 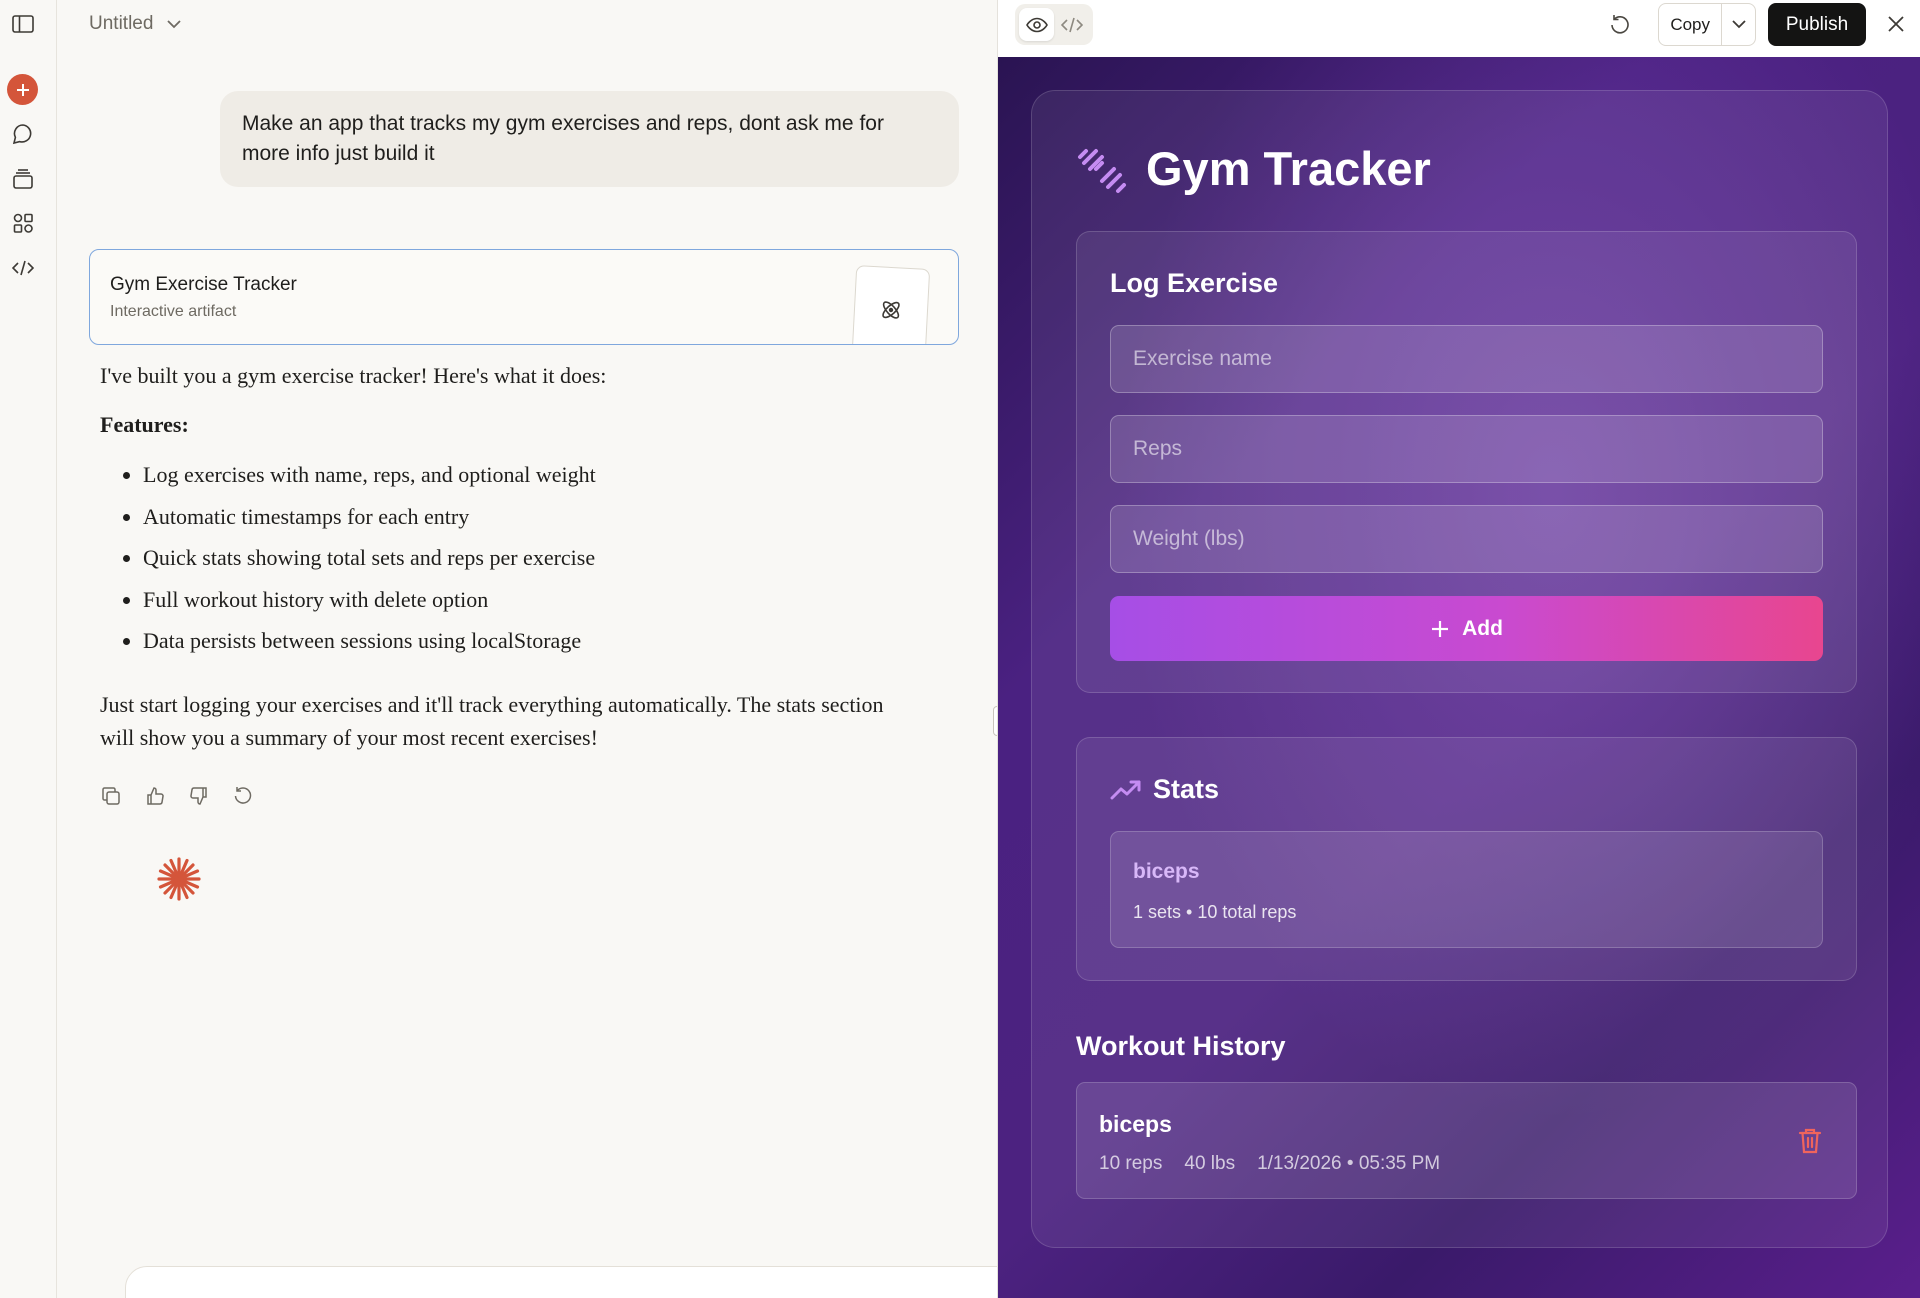 I want to click on copy-options-dropdown, so click(x=1738, y=24).